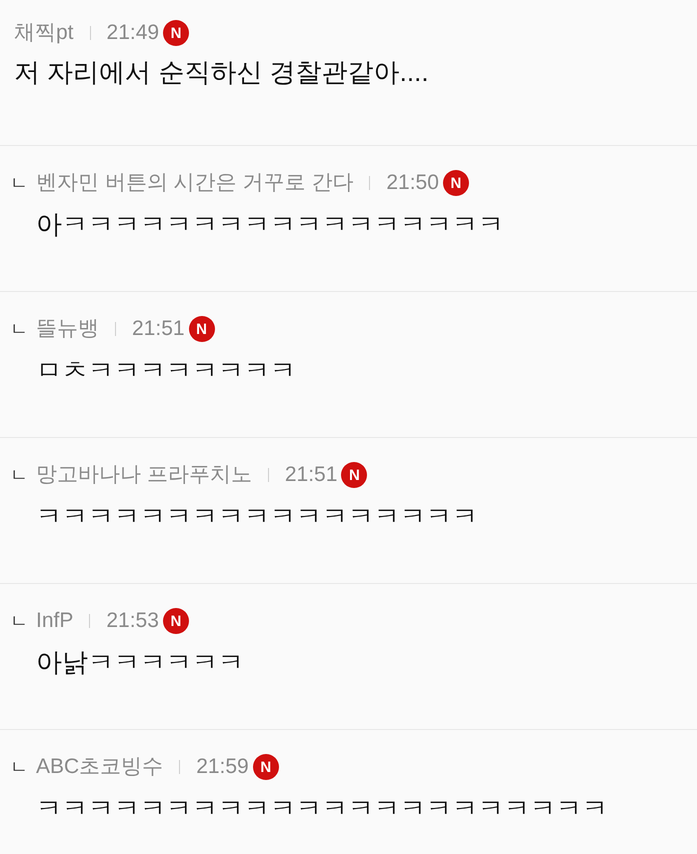  What do you see at coordinates (132, 621) in the screenshot?
I see `comment-time: 21:53` at bounding box center [132, 621].